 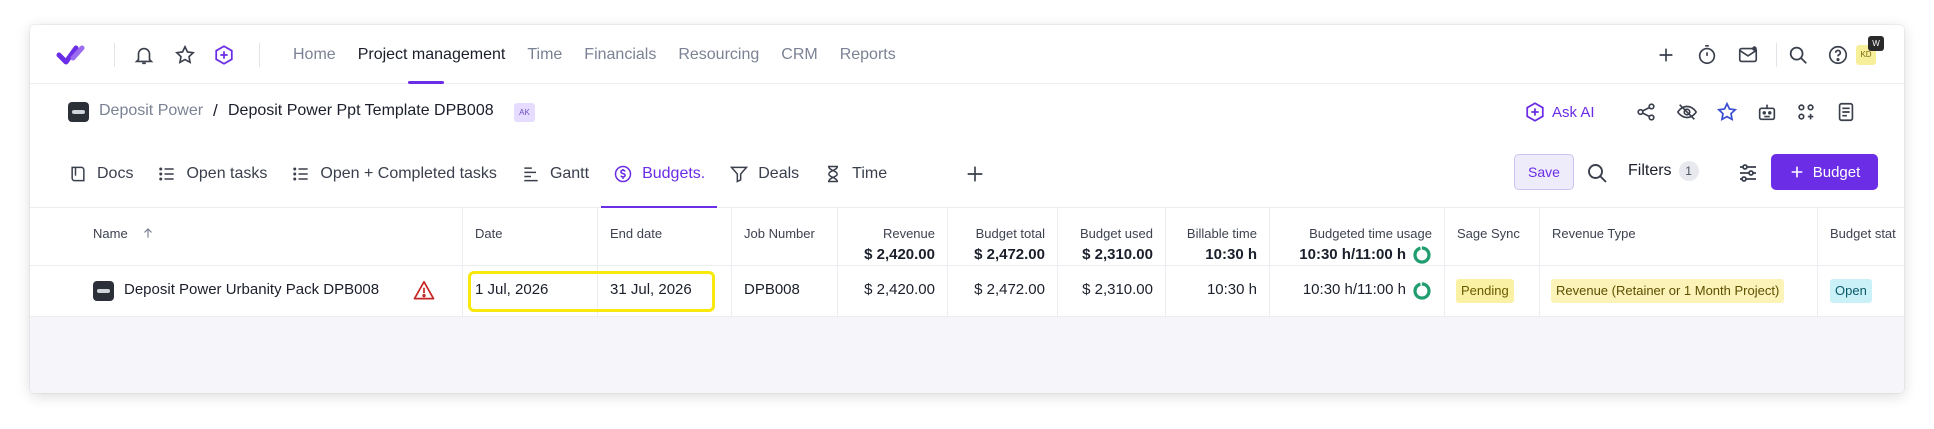 I want to click on revenue-value: $ 2,420.00, so click(x=899, y=289).